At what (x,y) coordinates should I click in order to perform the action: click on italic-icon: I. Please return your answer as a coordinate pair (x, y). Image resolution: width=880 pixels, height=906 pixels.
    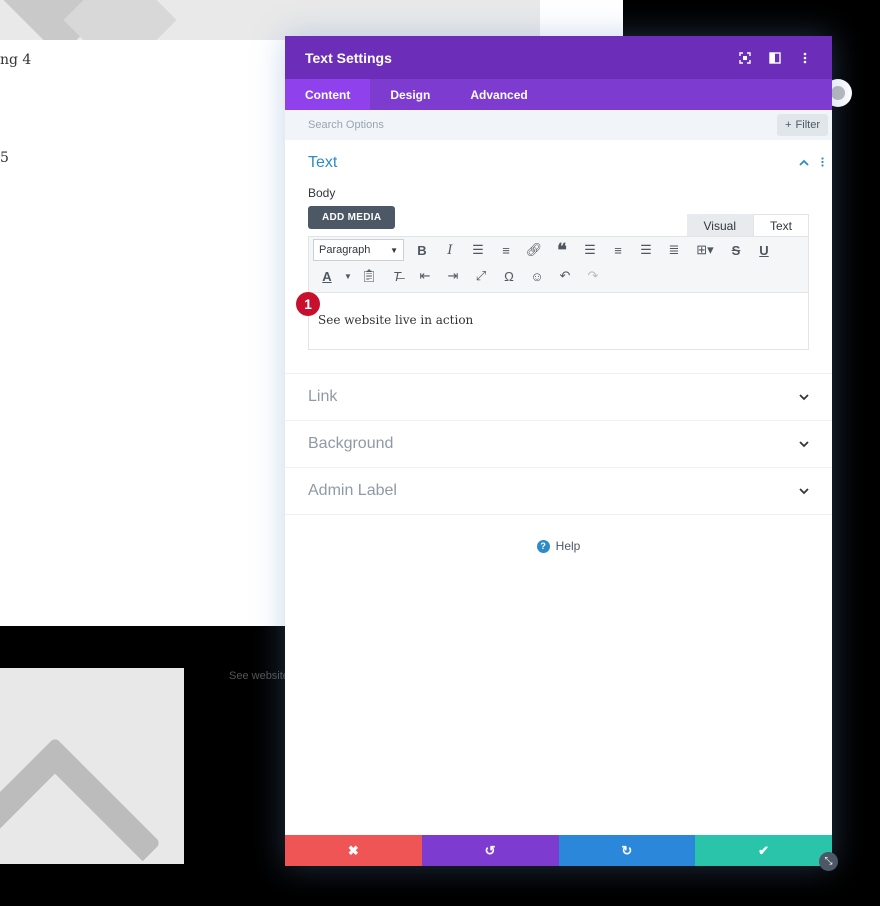
    Looking at the image, I should click on (450, 250).